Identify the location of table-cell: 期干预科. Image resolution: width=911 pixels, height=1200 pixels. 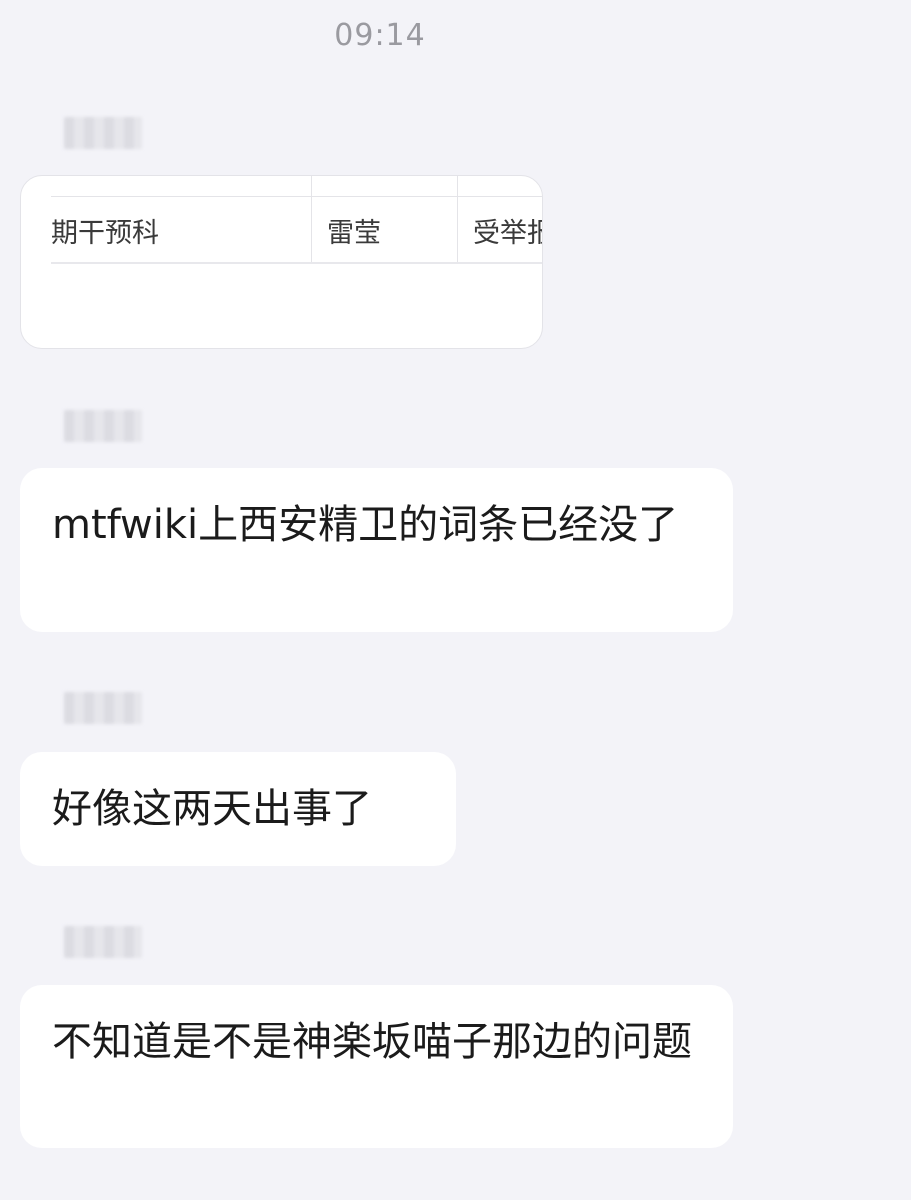
(181, 219).